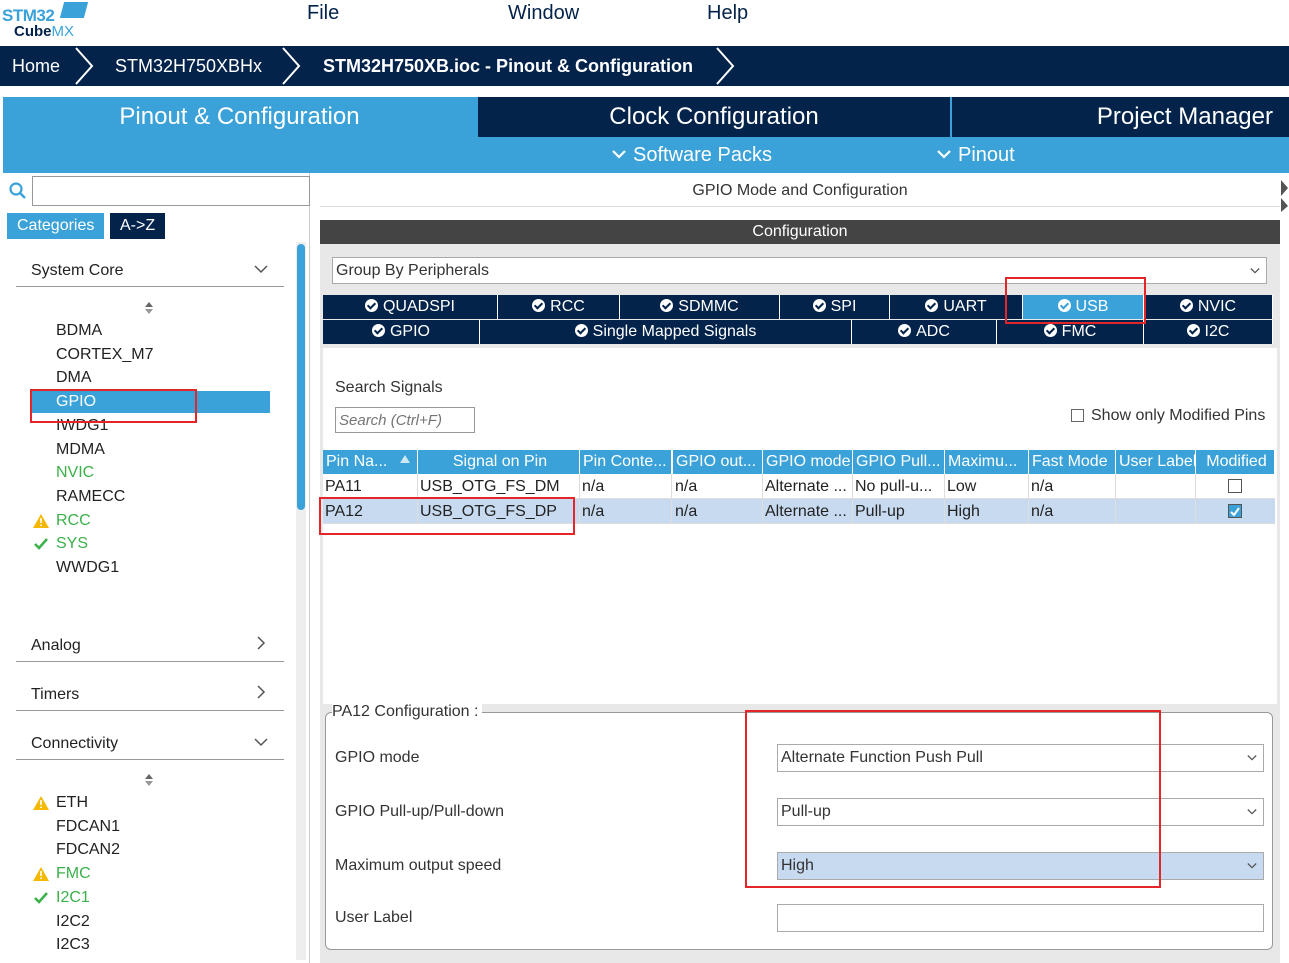 This screenshot has height=963, width=1289. Describe the element at coordinates (1208, 332) in the screenshot. I see `peripheral-tab-i2c: I2C` at that location.